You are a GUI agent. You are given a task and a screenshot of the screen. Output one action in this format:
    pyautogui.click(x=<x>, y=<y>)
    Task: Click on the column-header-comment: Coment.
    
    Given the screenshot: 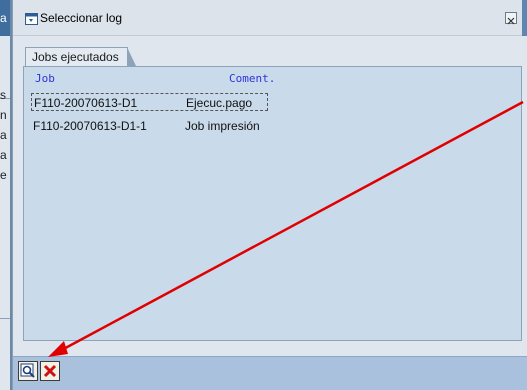 What is the action you would take?
    pyautogui.click(x=252, y=78)
    